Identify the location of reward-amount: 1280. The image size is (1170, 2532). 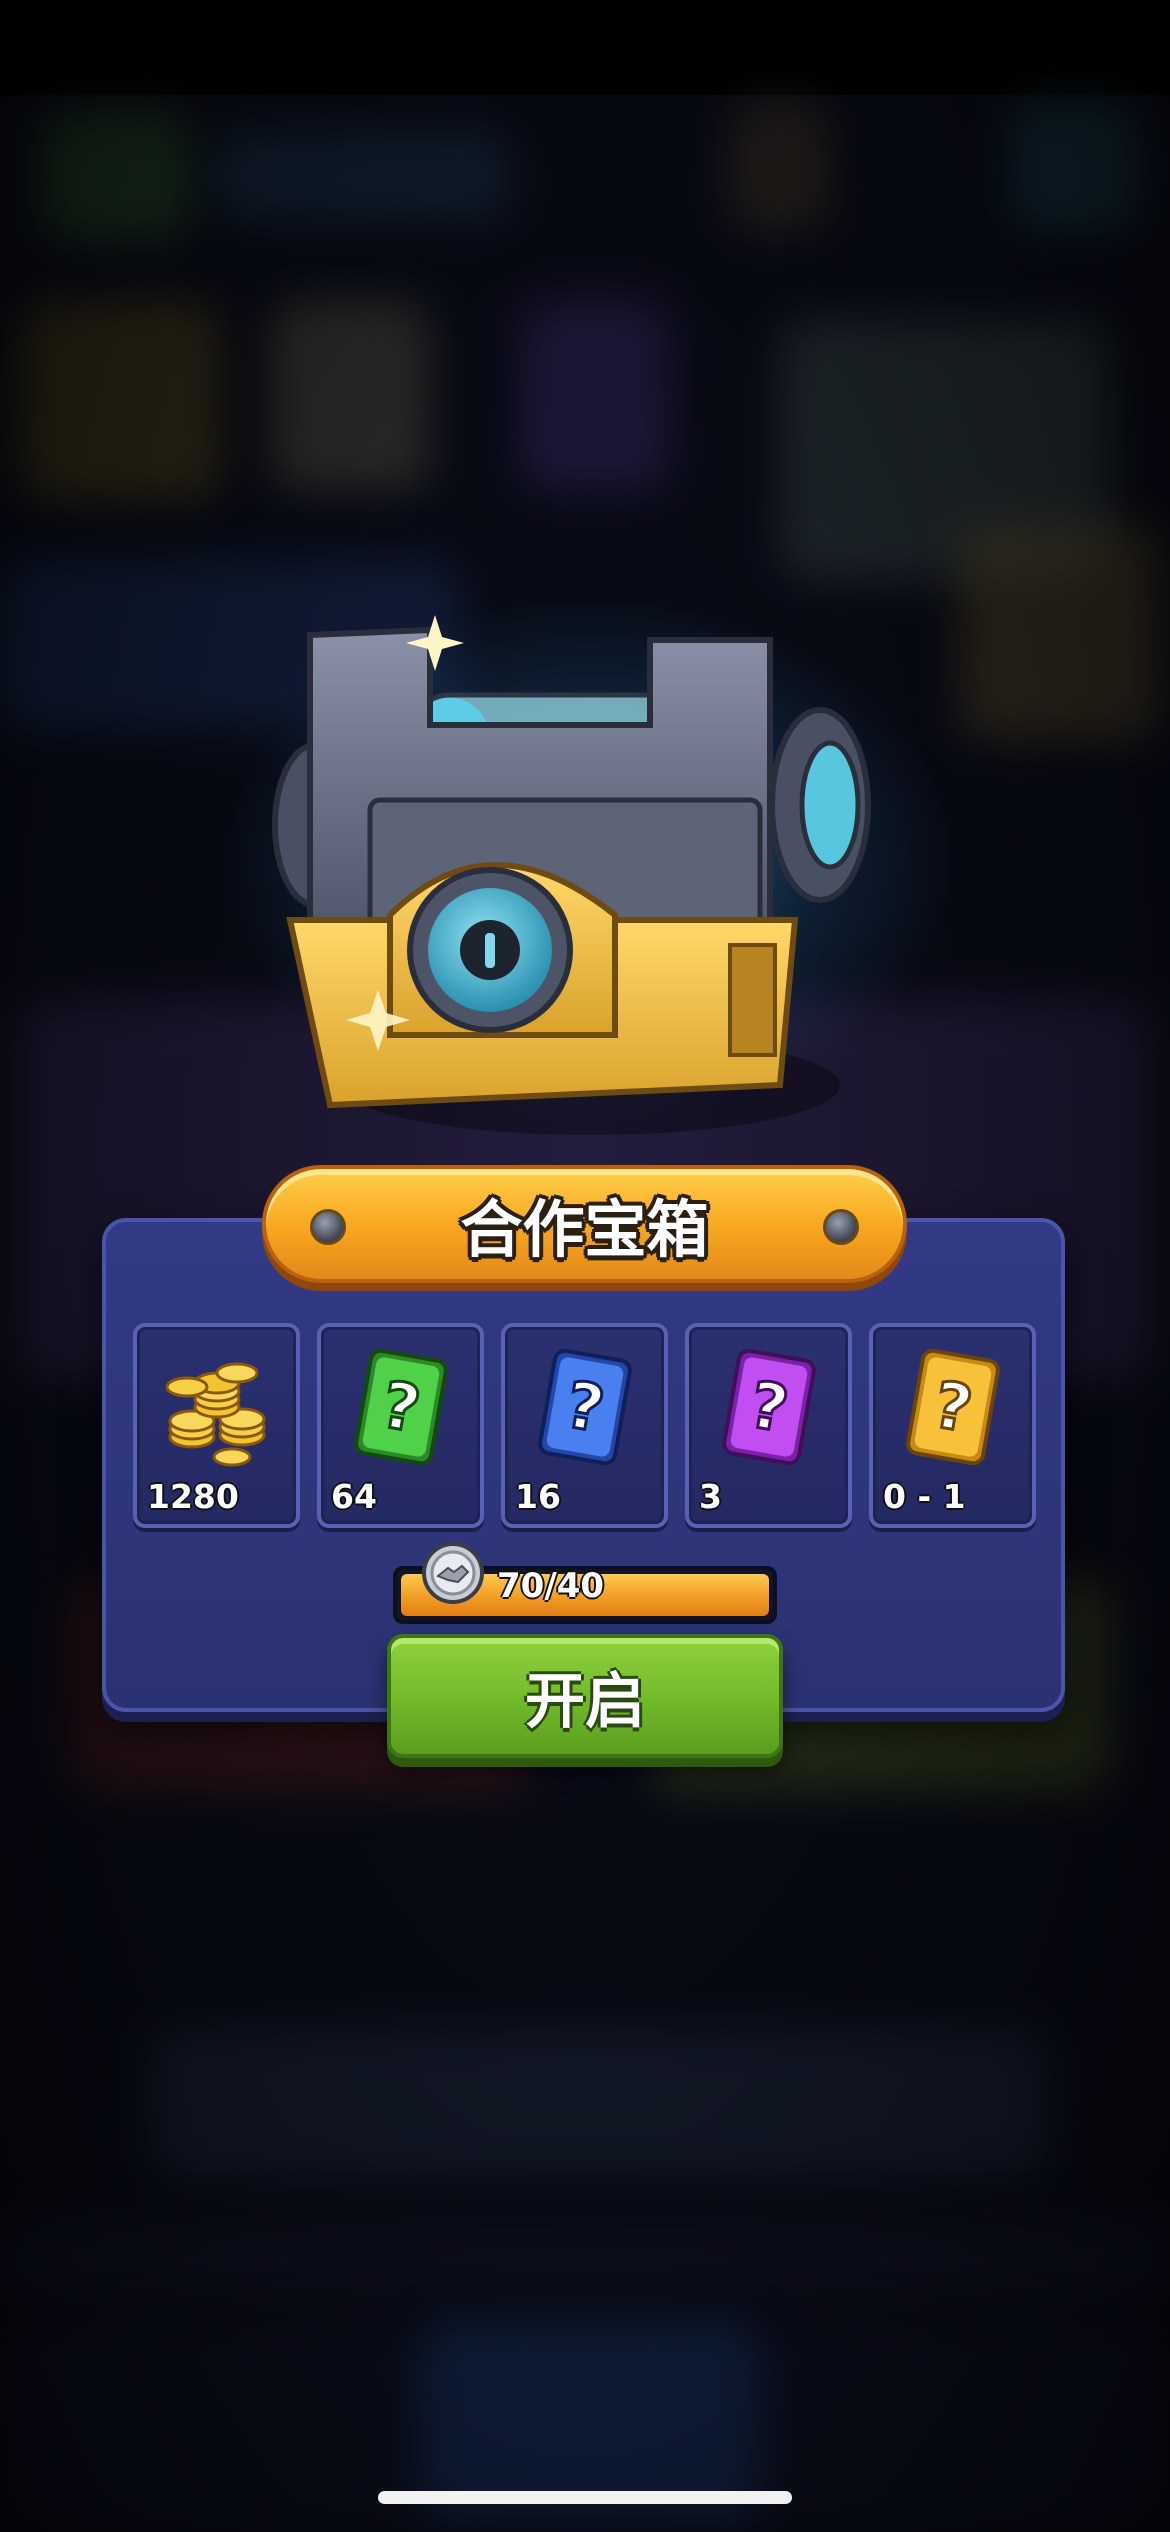
(193, 1496).